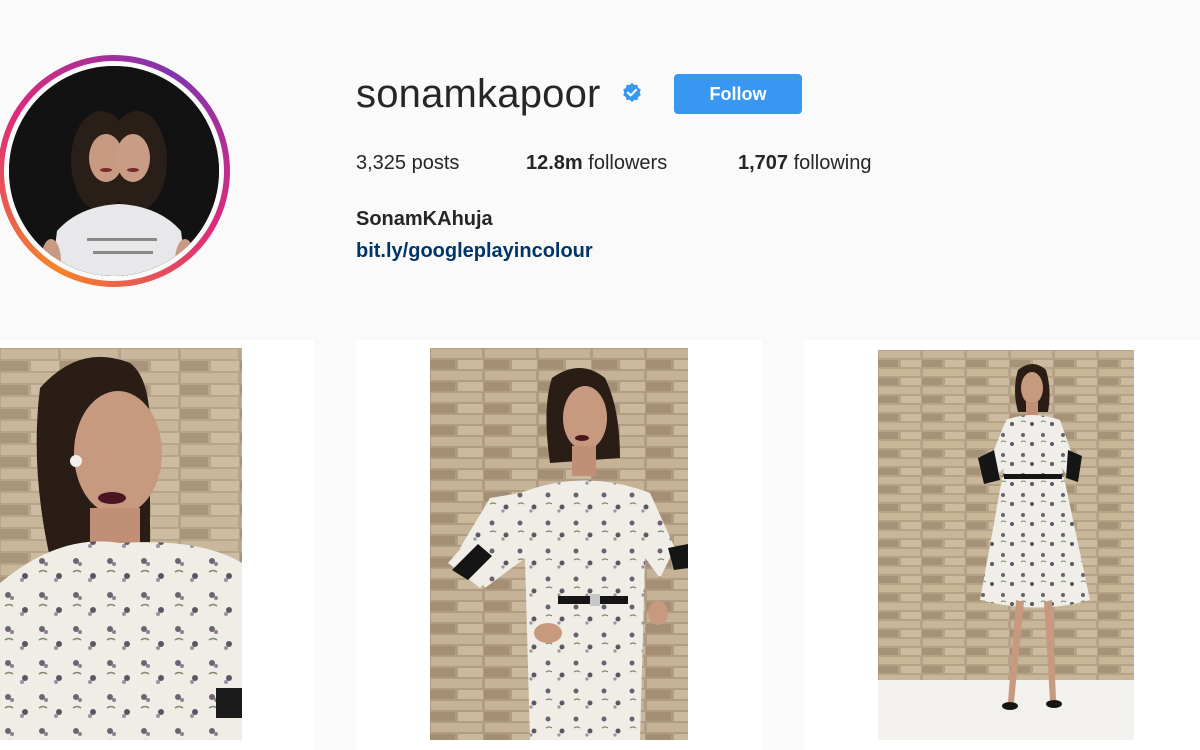 The image size is (1200, 750). What do you see at coordinates (632, 92) in the screenshot?
I see `verified-badge-icon` at bounding box center [632, 92].